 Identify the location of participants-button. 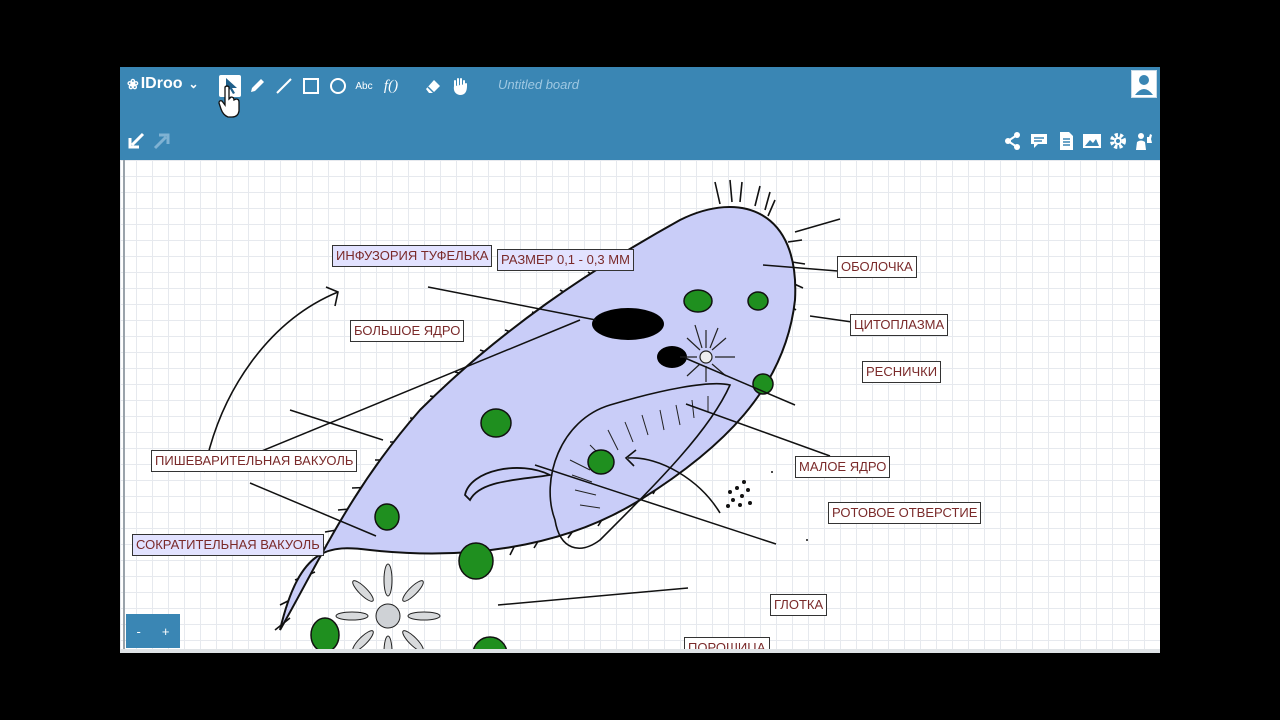
(1144, 141).